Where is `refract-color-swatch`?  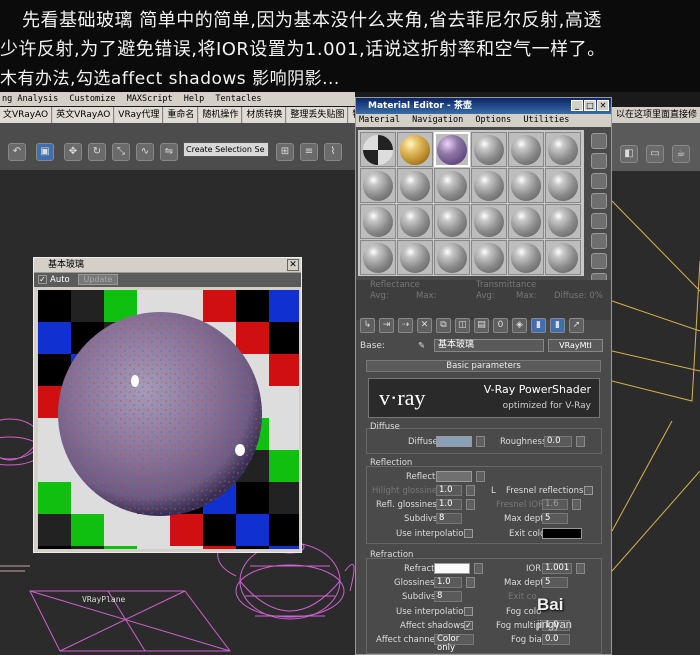 refract-color-swatch is located at coordinates (452, 568).